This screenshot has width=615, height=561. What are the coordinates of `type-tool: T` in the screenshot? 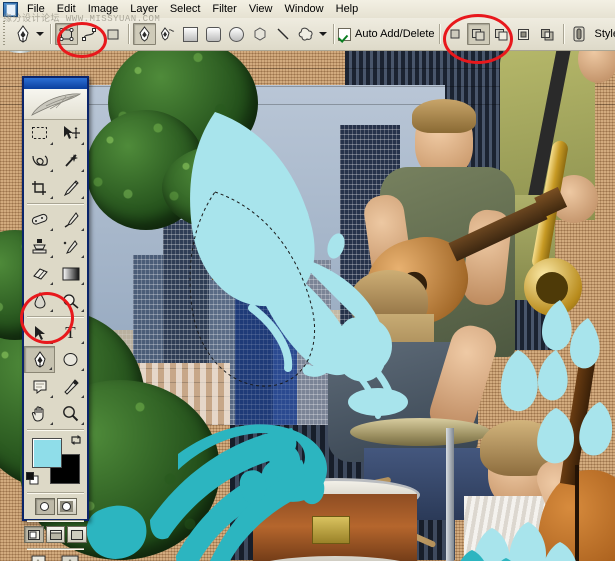 It's located at (70, 332).